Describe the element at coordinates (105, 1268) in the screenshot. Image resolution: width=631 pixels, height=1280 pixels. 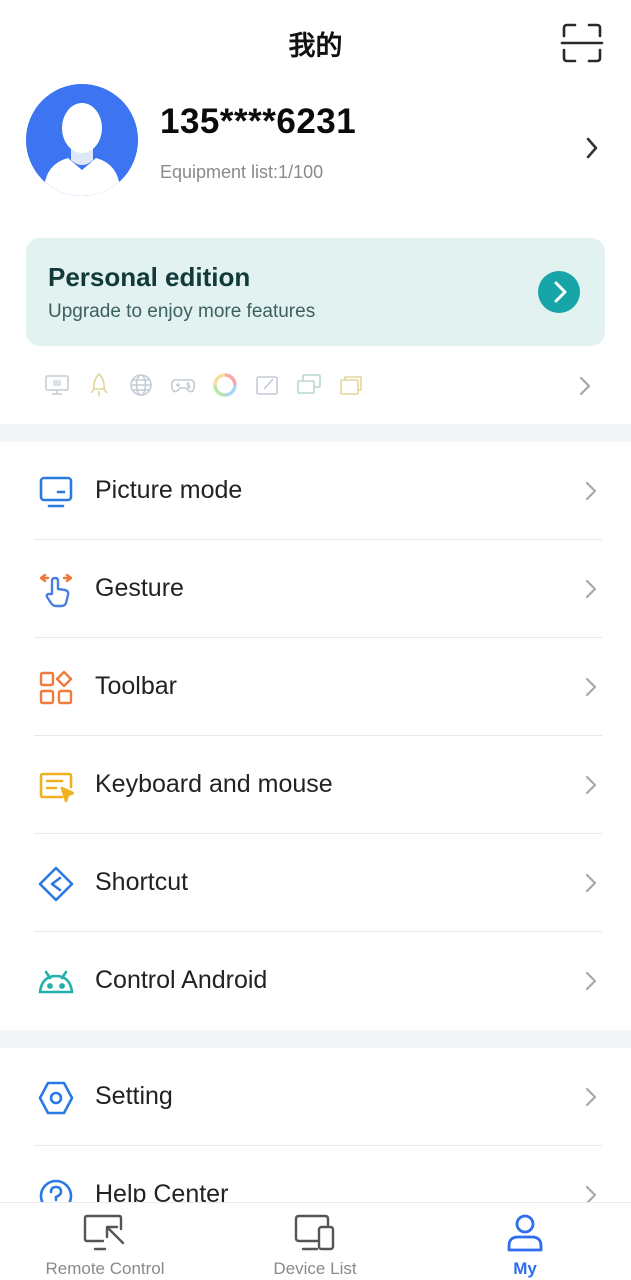
I see `tab-label: Remote Control` at that location.